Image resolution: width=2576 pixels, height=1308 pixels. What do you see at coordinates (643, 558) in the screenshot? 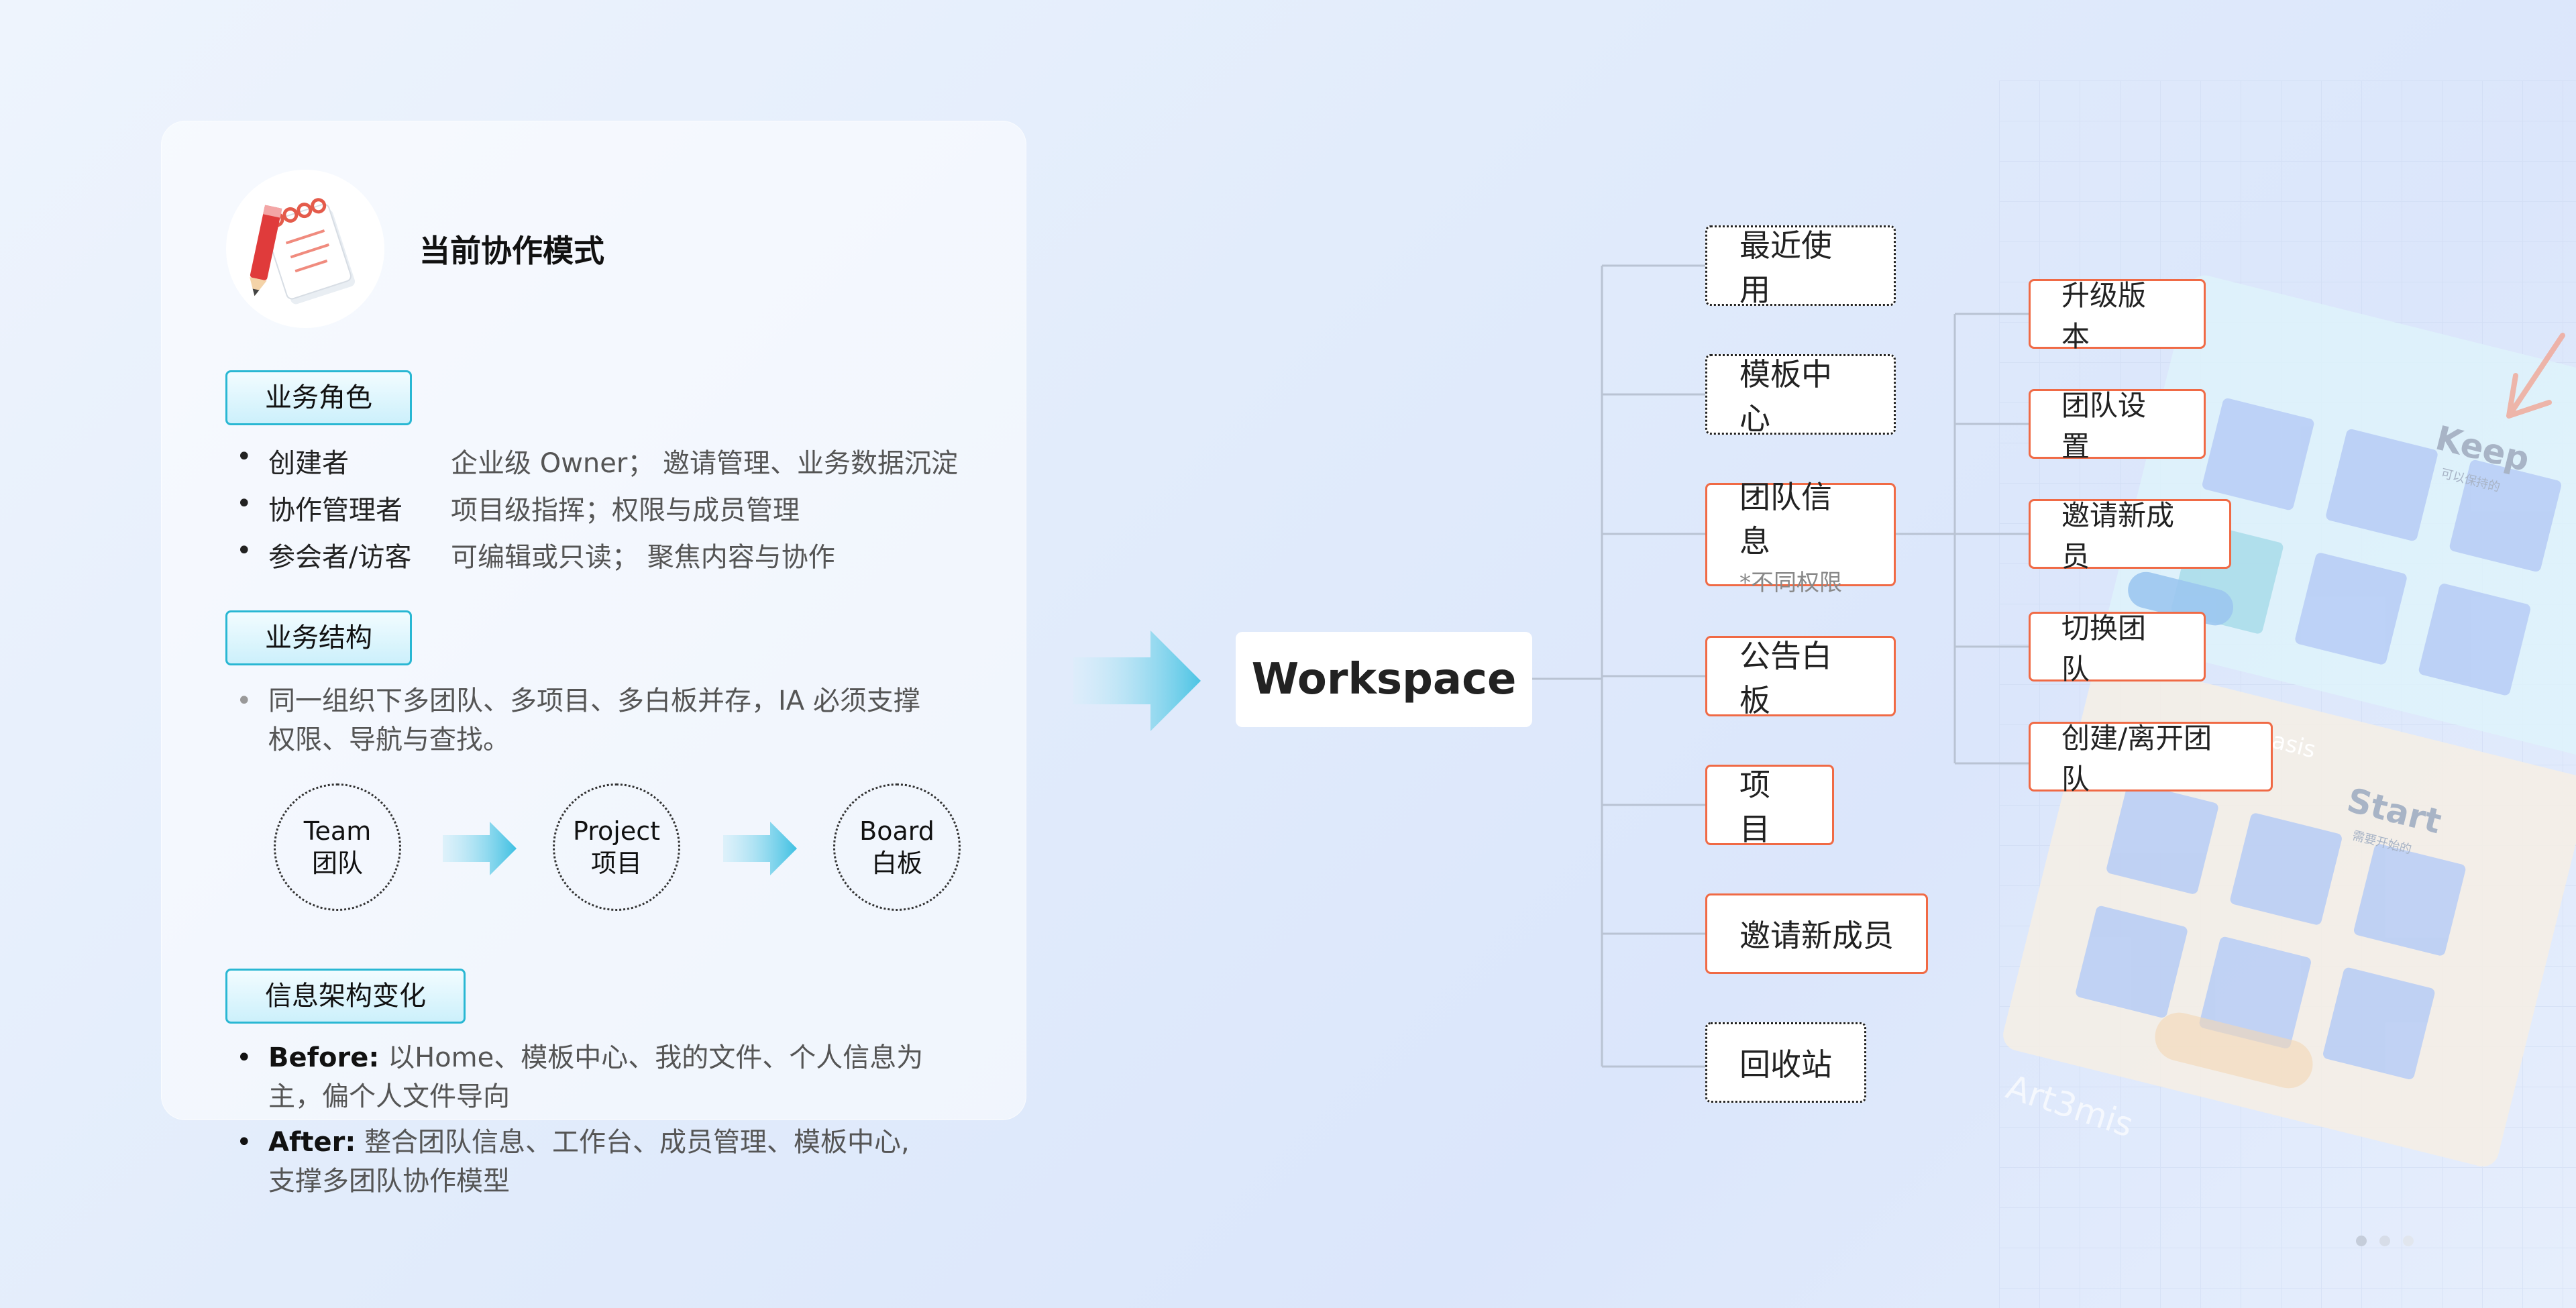
I see `role-desc: 可编辑或只读； 聚焦内容与协作` at bounding box center [643, 558].